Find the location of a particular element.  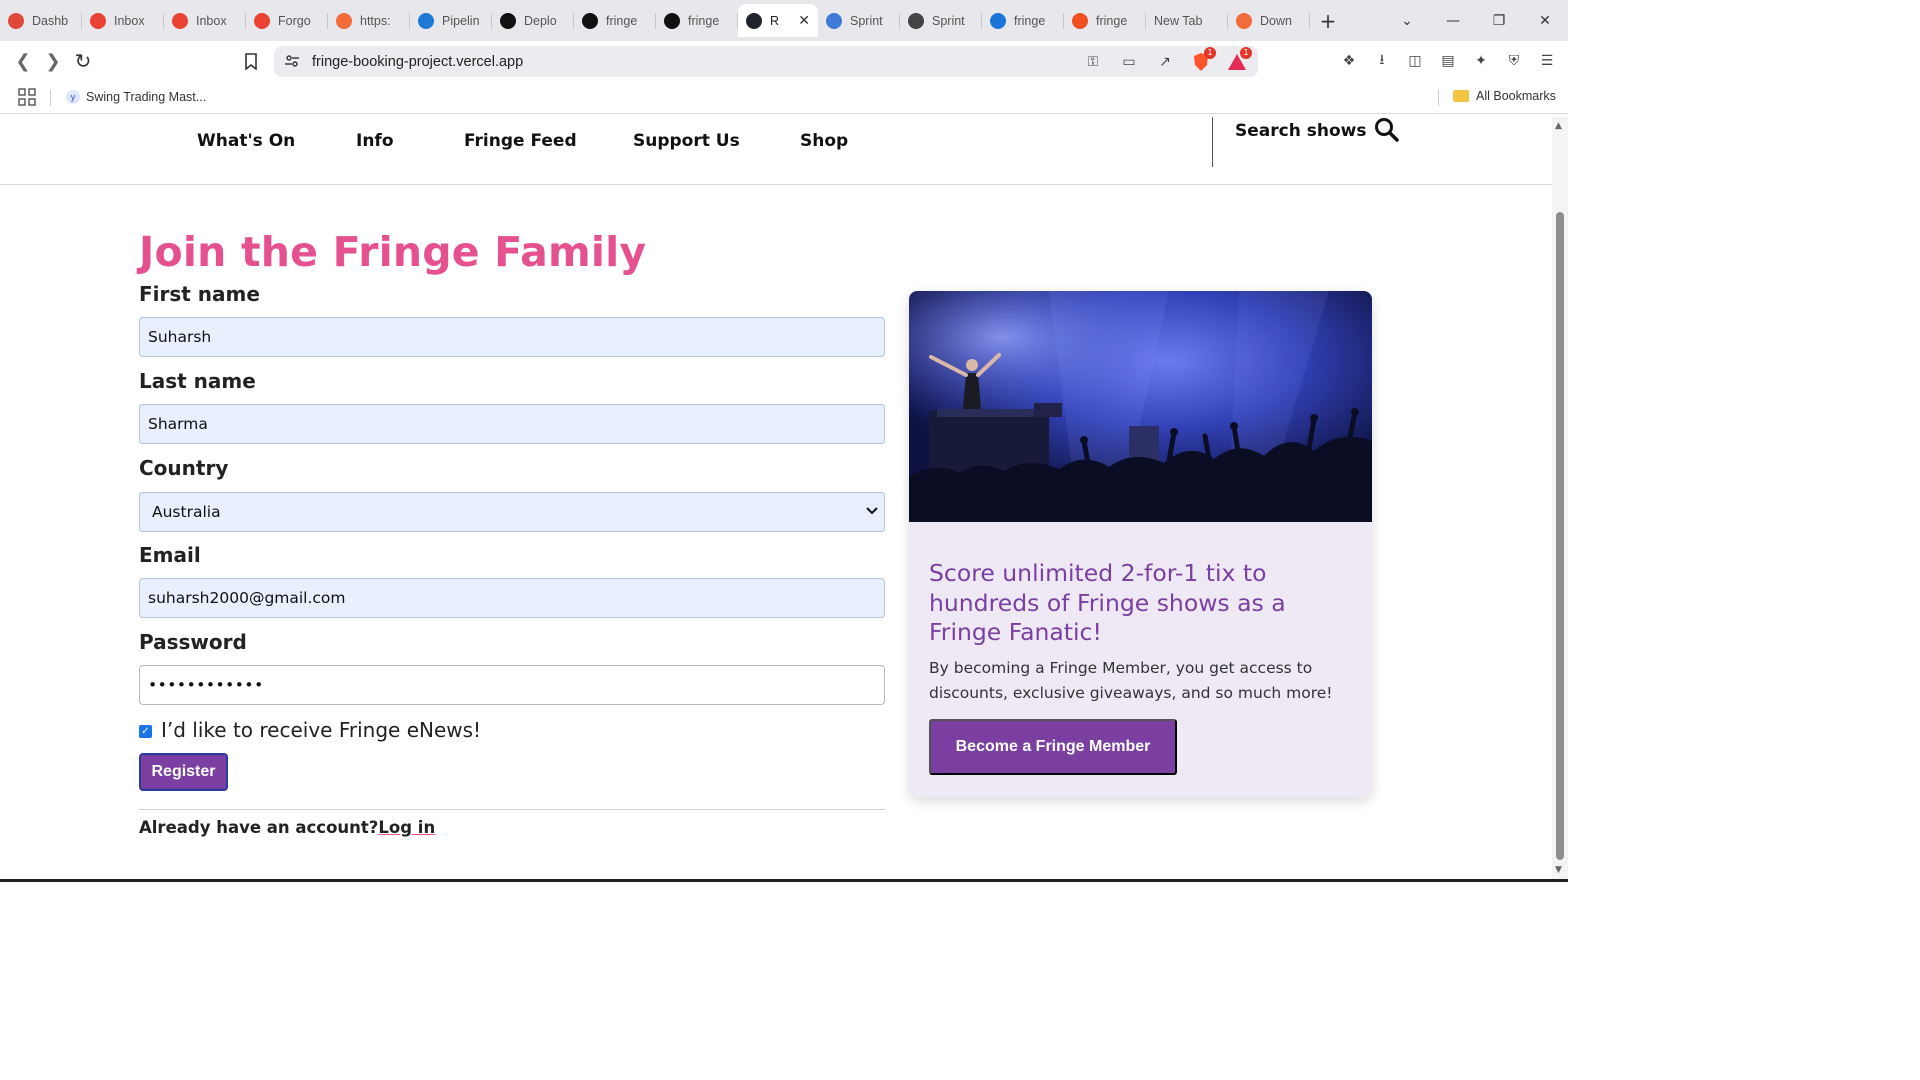

email-input: suharsh2000@gmail.com is located at coordinates (512, 598).